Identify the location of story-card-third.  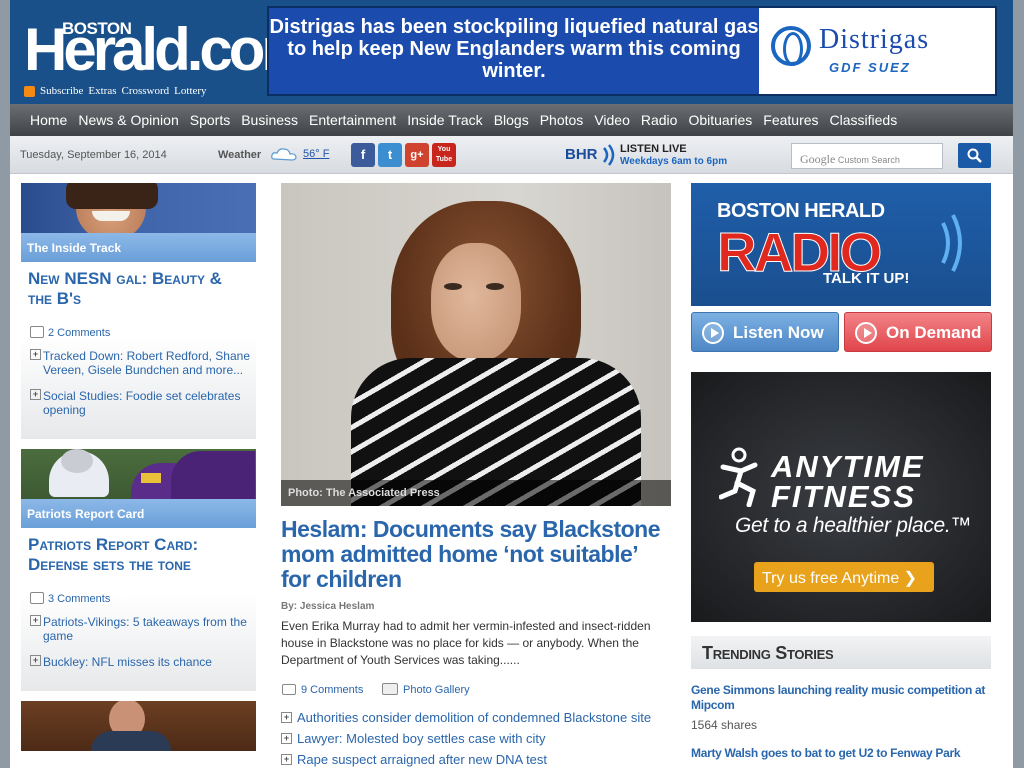
(138, 726).